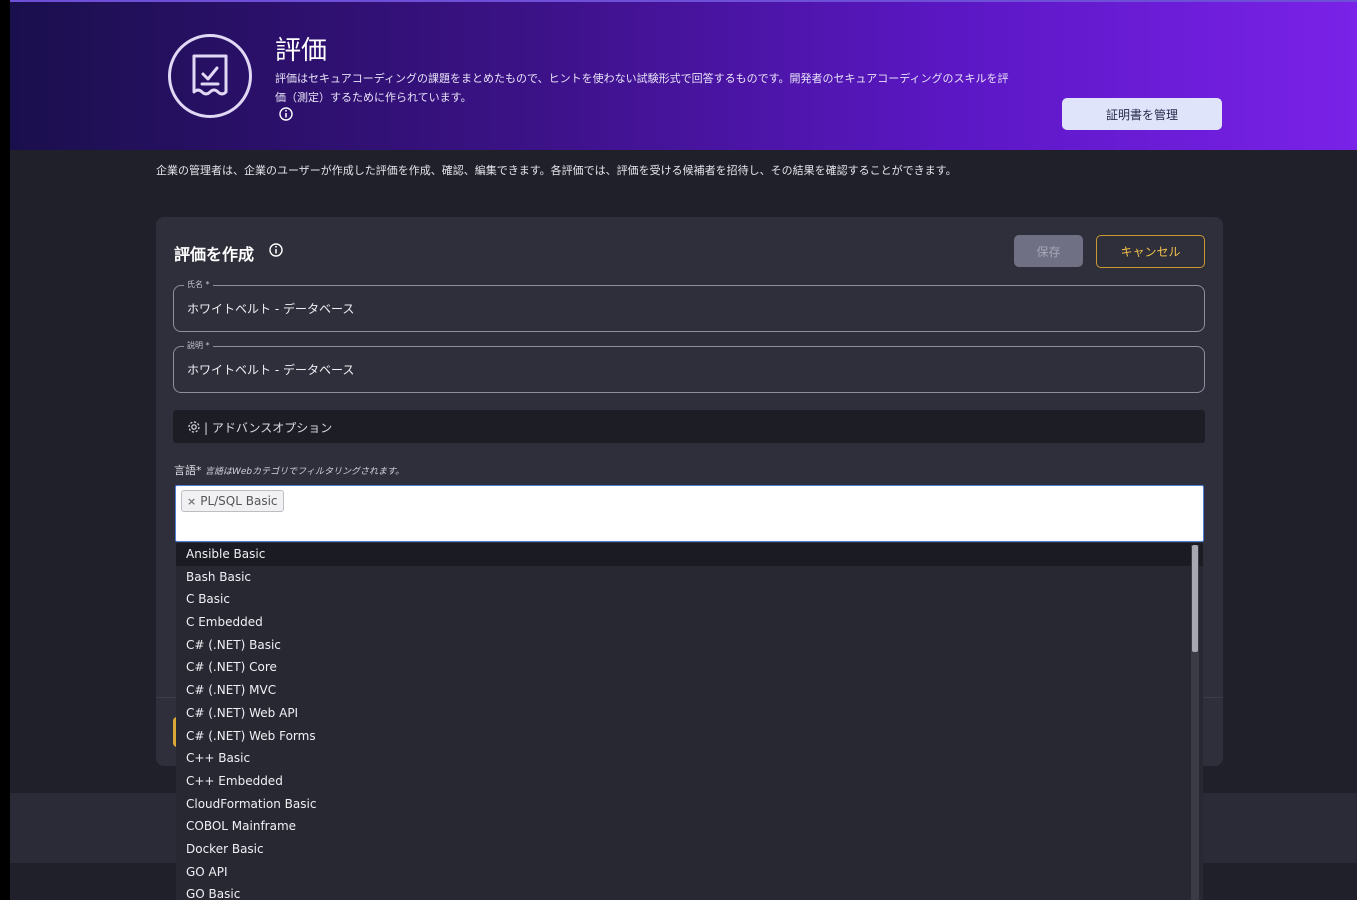 The image size is (1357, 900). I want to click on language-select-input: × PL/SQL Basic, so click(689, 513).